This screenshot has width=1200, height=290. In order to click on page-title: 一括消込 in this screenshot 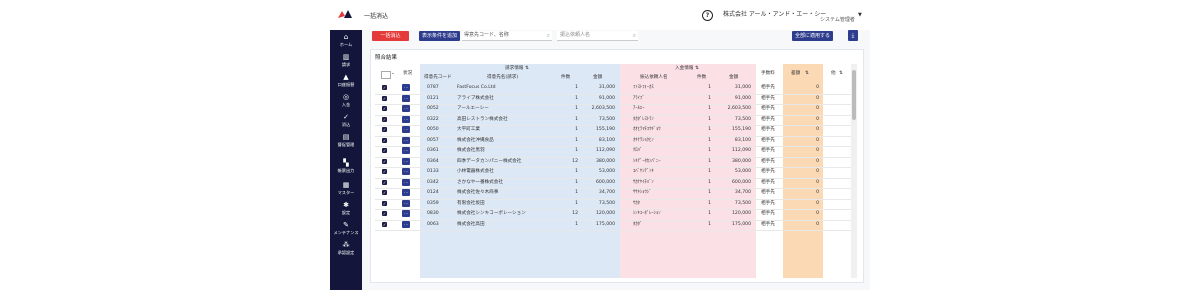, I will do `click(376, 16)`.